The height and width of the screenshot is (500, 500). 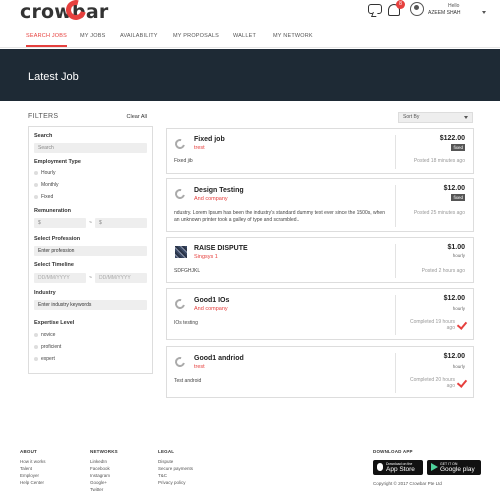 What do you see at coordinates (43, 116) in the screenshot?
I see `filters-title: FILTERS` at bounding box center [43, 116].